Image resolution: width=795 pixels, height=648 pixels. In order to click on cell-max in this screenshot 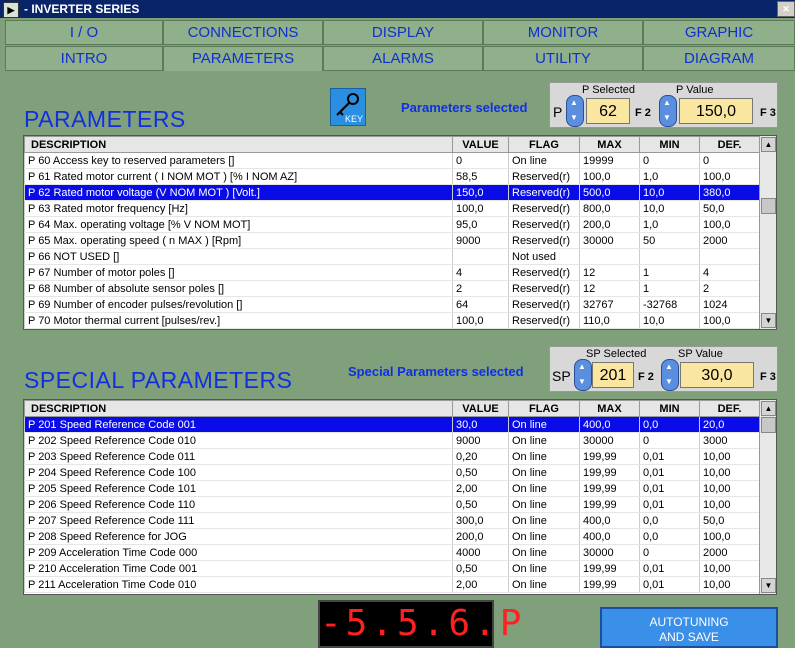, I will do `click(609, 256)`.